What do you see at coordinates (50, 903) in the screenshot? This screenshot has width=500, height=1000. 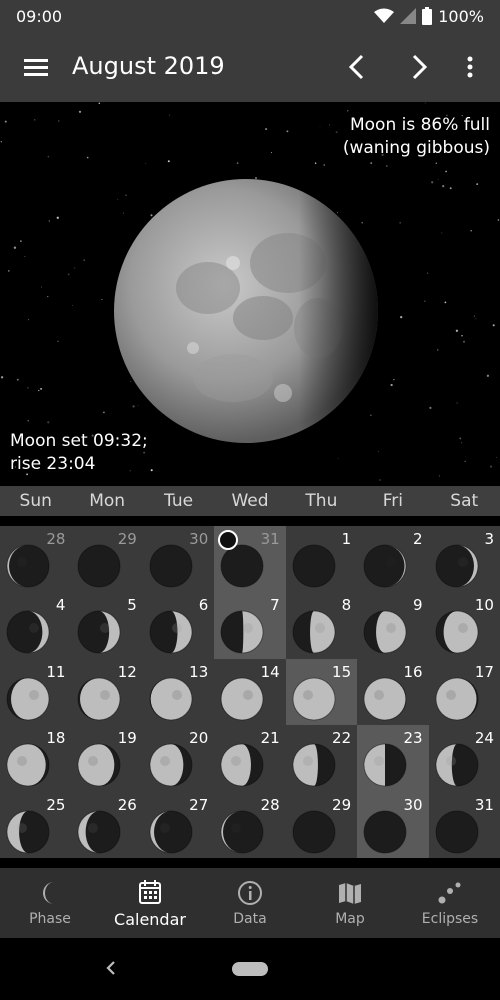 I see `nav-phase: Phase` at bounding box center [50, 903].